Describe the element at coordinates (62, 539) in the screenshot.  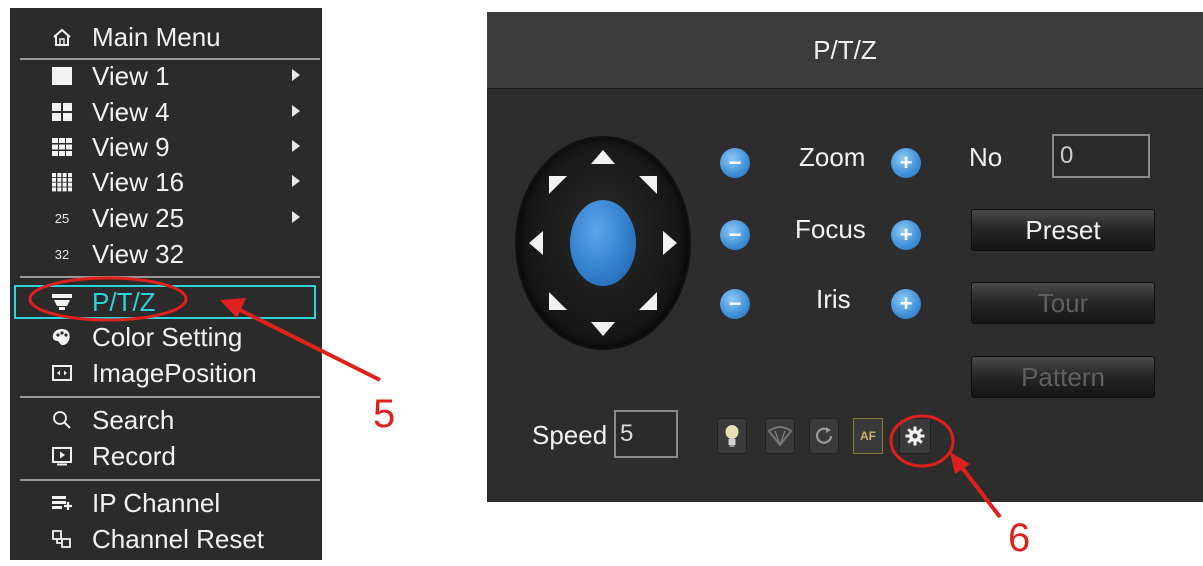
I see `channel-reset-icon` at that location.